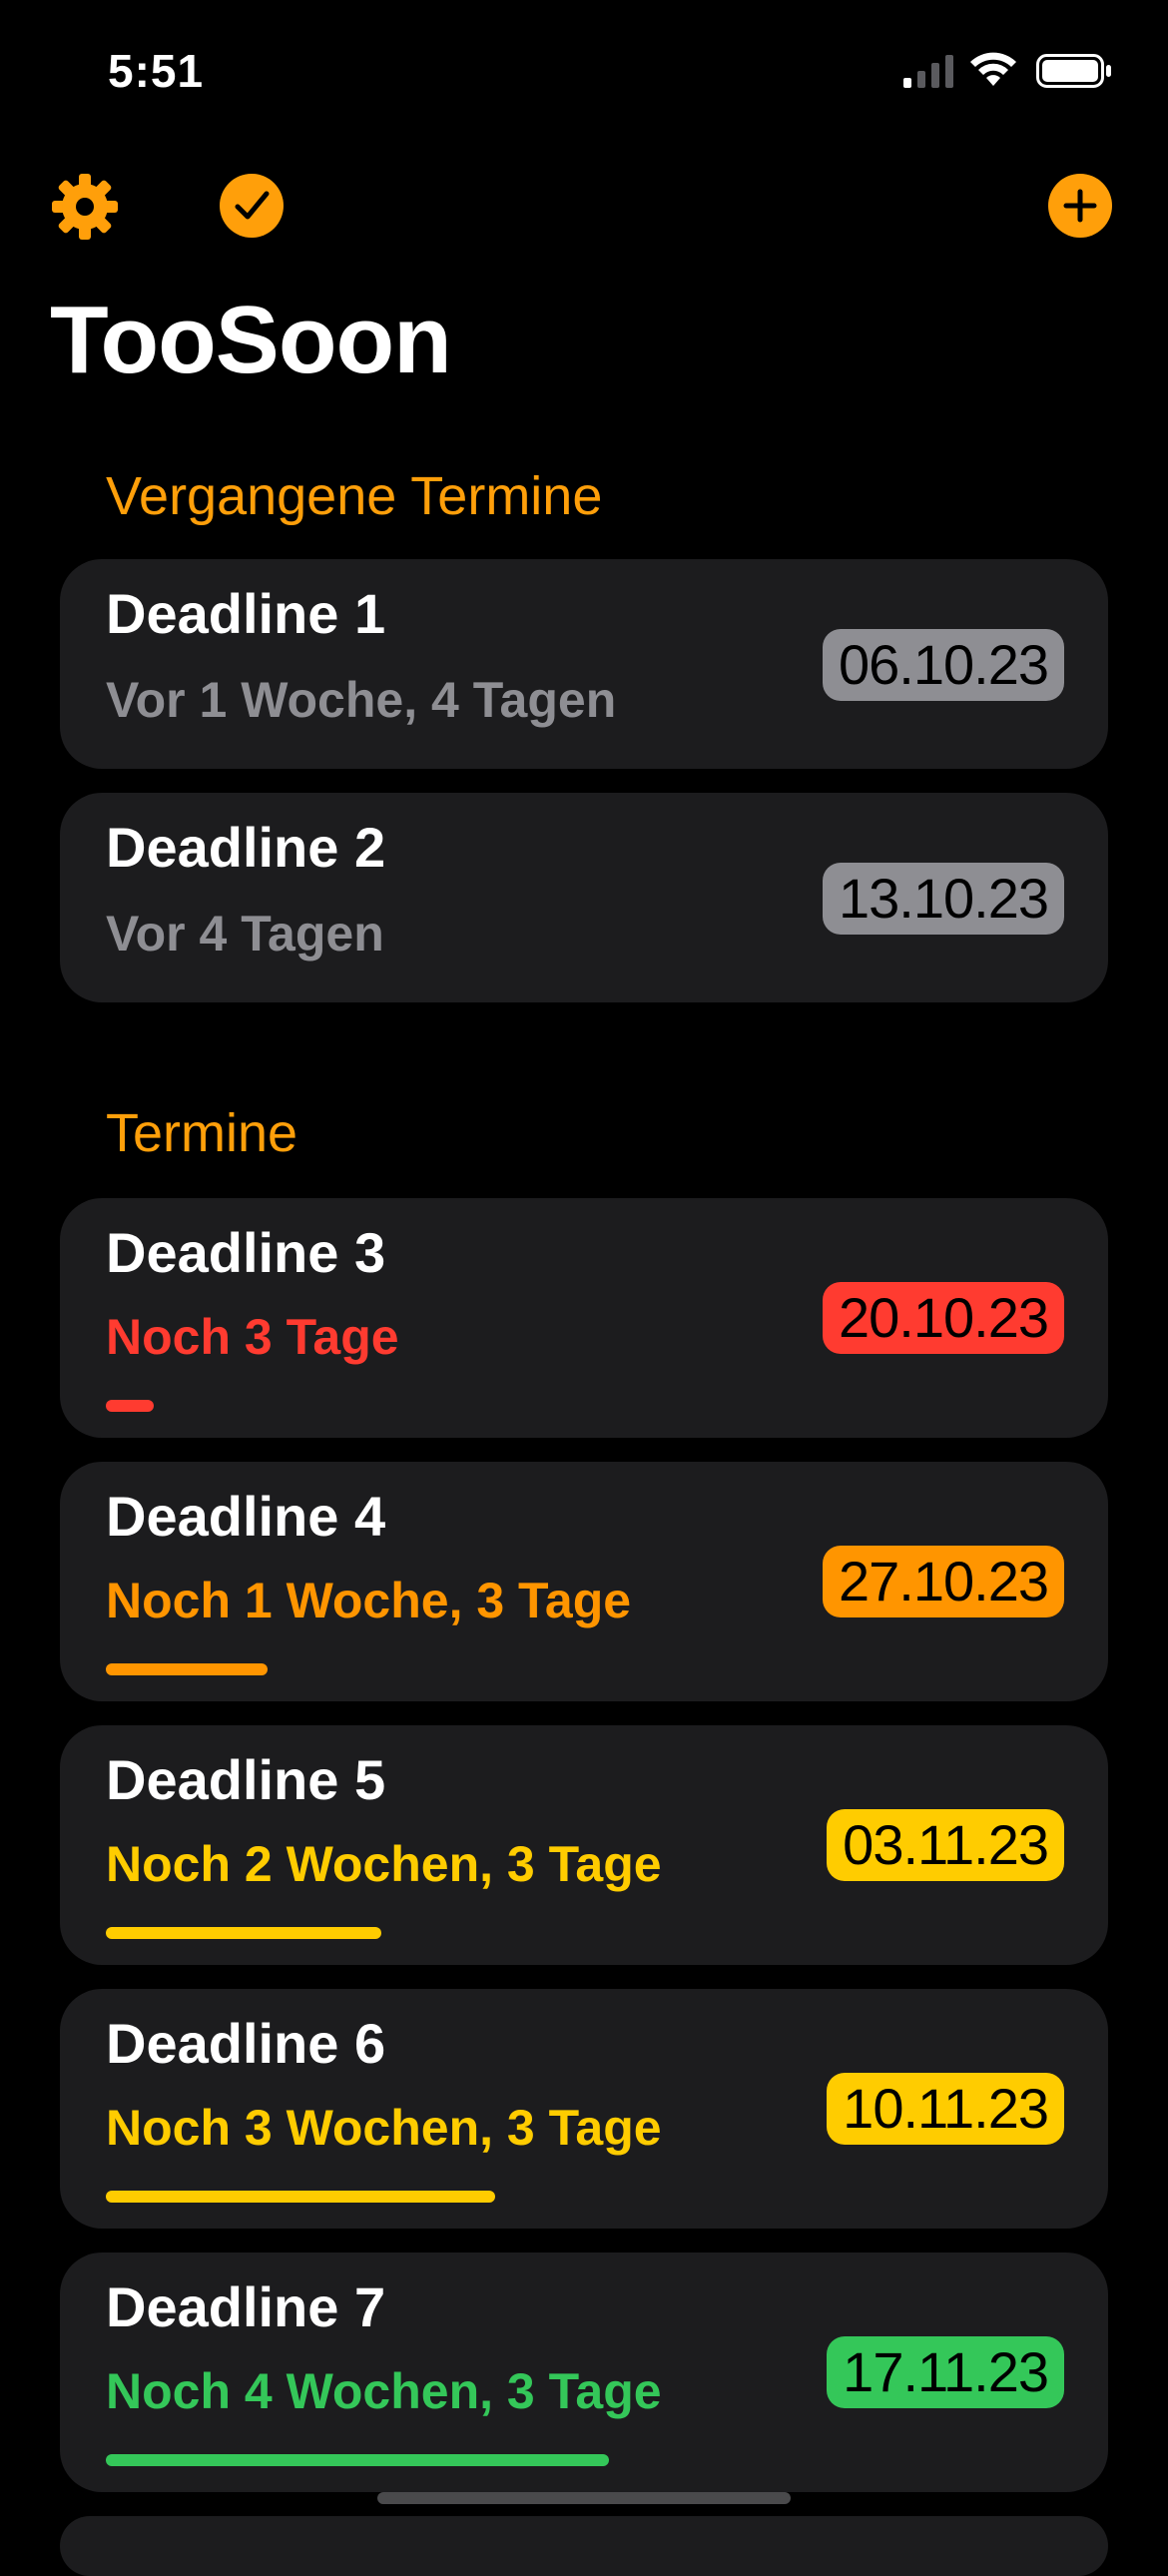 The width and height of the screenshot is (1168, 2576). I want to click on section-header-upcoming: Termine, so click(202, 1133).